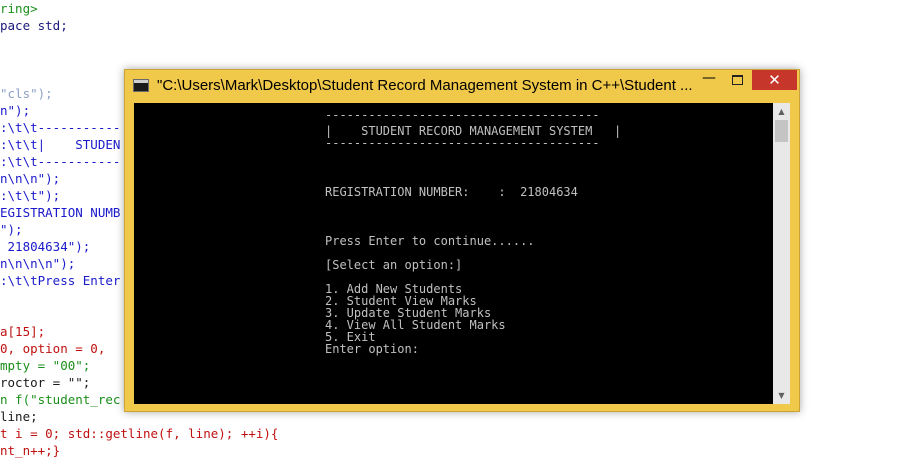 The height and width of the screenshot is (464, 911). Describe the element at coordinates (30, 450) in the screenshot. I see `code-line: nt_n++;}` at that location.